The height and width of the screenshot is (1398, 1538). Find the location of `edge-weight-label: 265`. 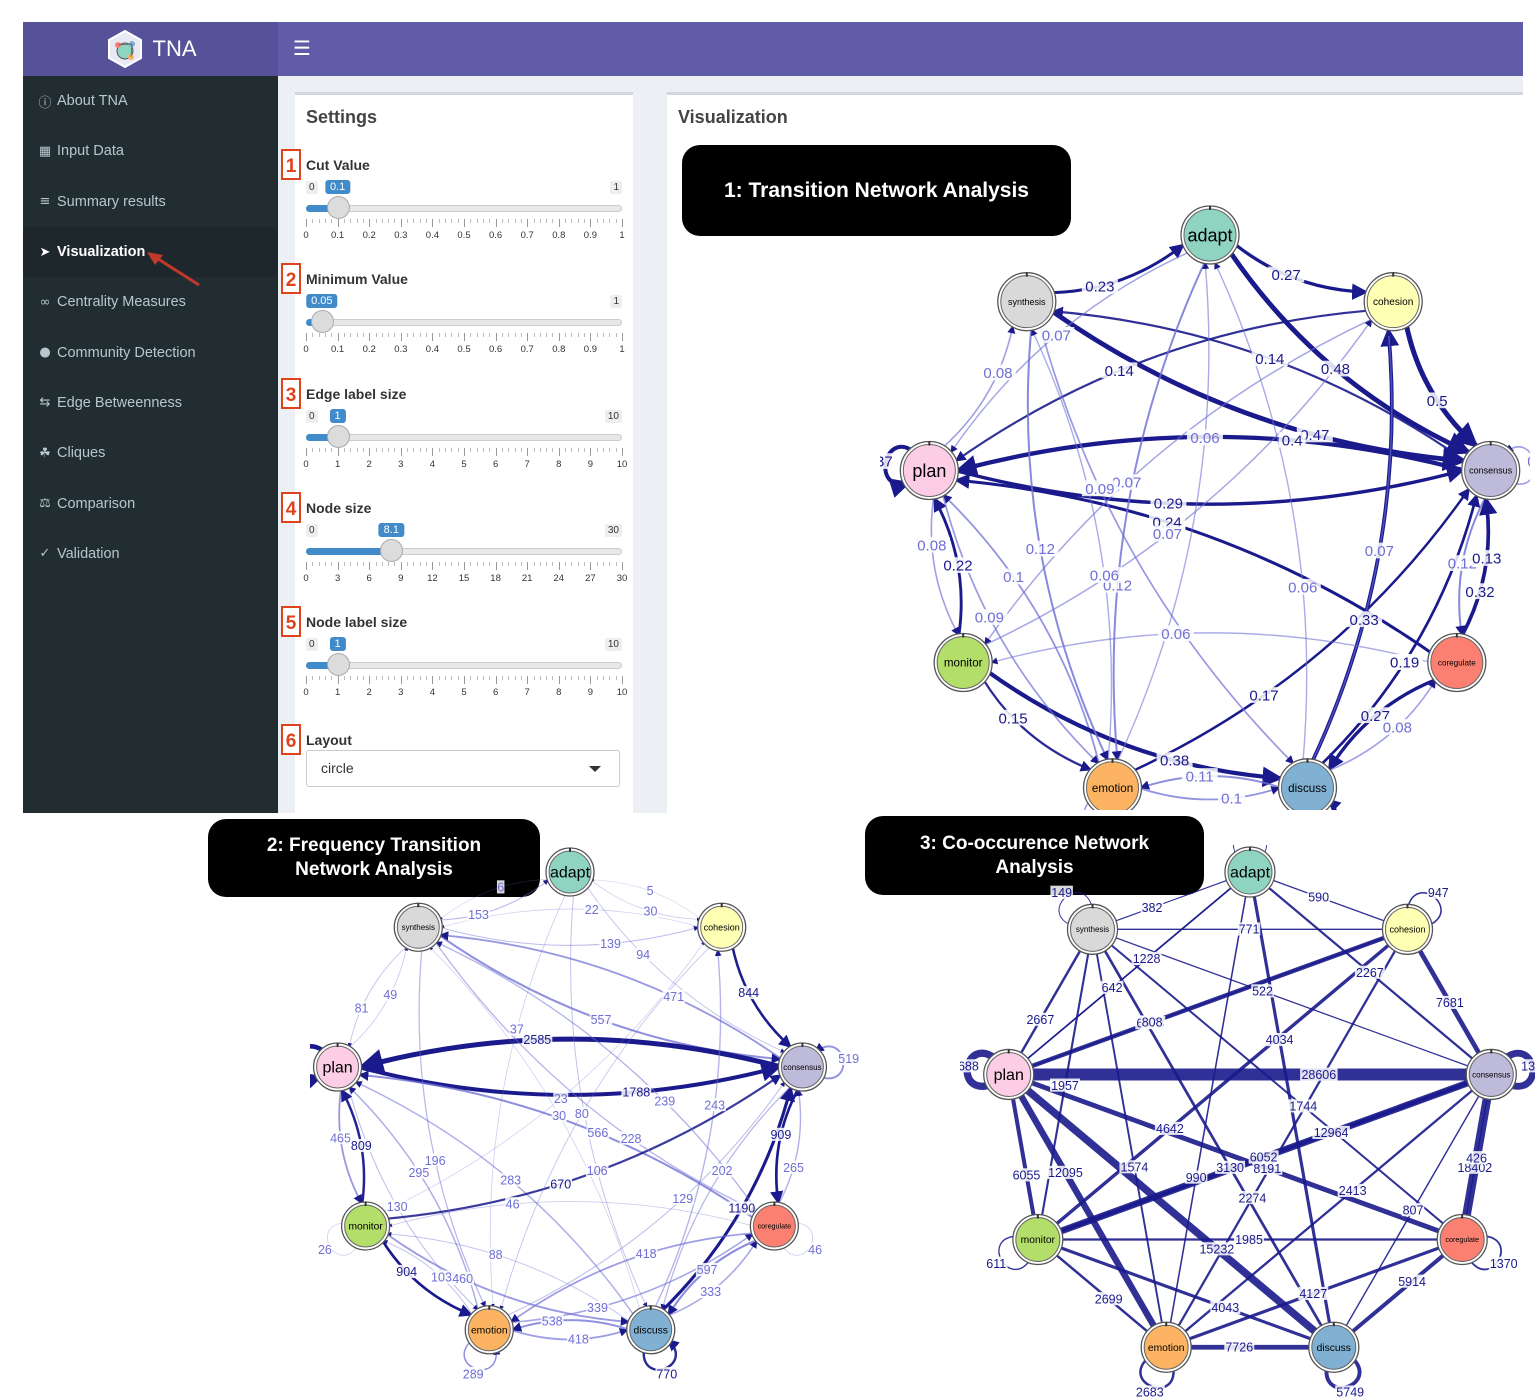

edge-weight-label: 265 is located at coordinates (793, 1168).